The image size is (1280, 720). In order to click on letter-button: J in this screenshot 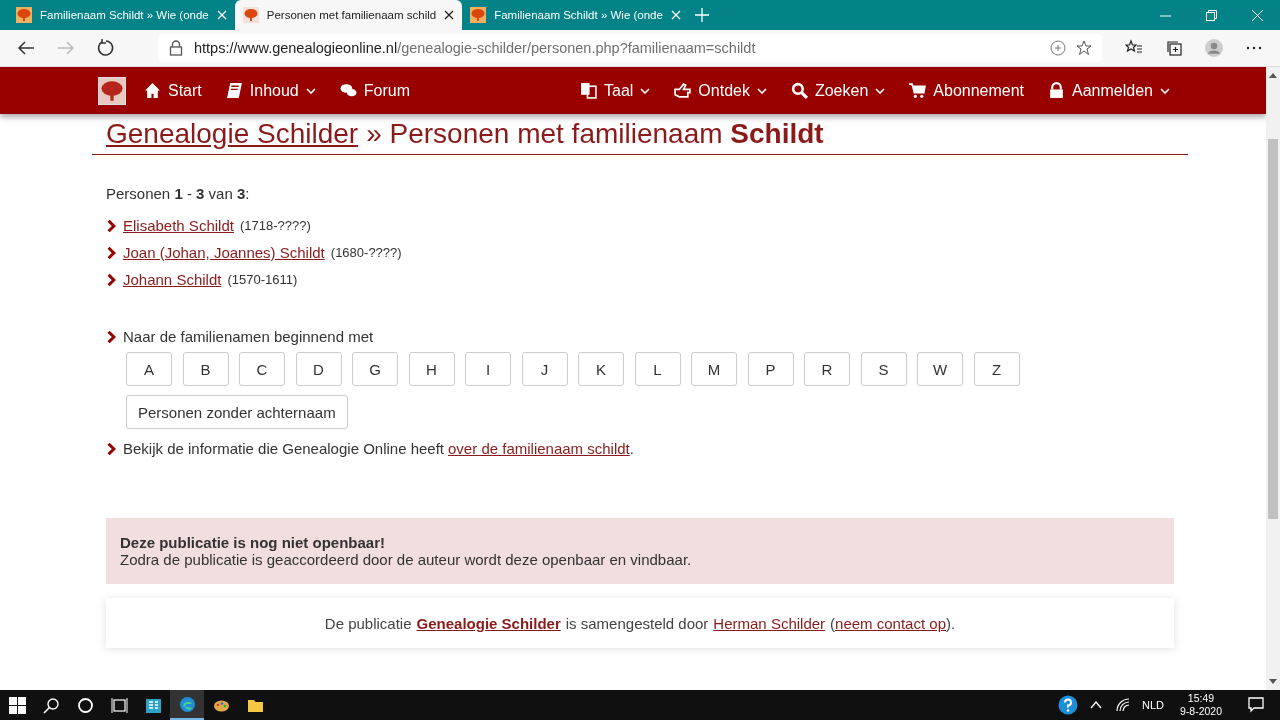, I will do `click(544, 369)`.